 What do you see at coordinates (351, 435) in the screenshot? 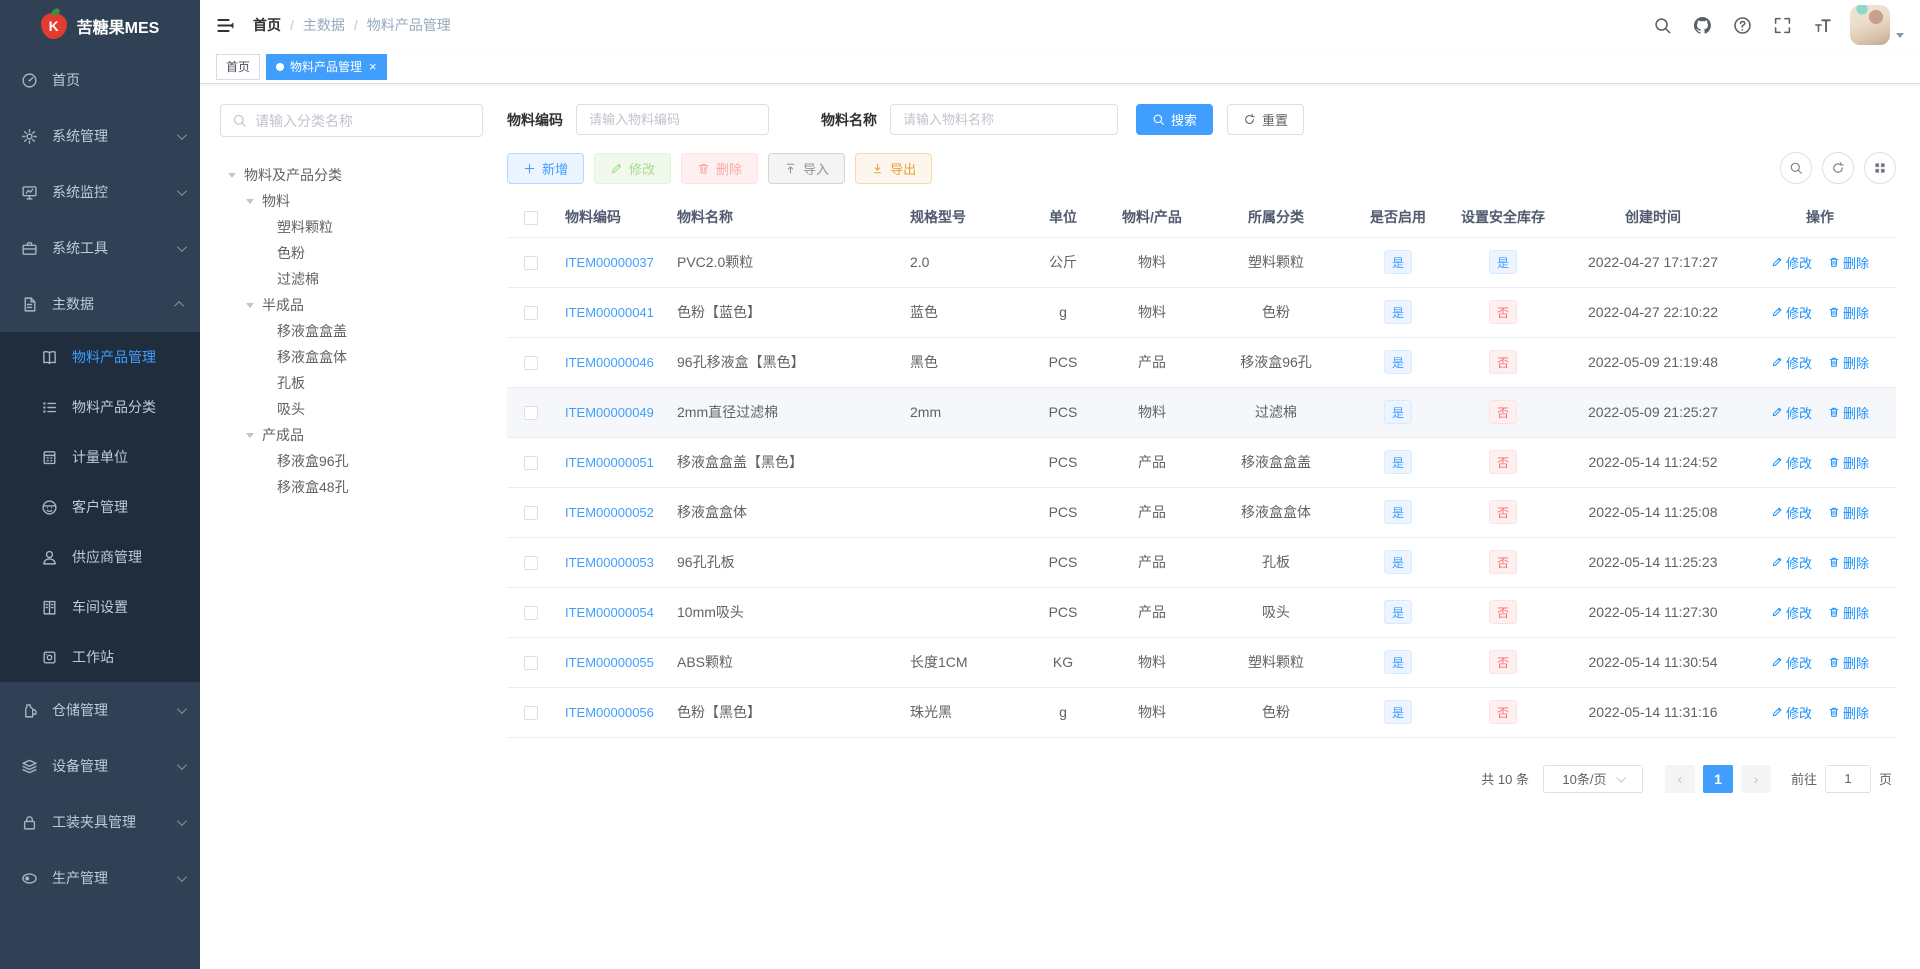
I see `tree-node: 产成品` at bounding box center [351, 435].